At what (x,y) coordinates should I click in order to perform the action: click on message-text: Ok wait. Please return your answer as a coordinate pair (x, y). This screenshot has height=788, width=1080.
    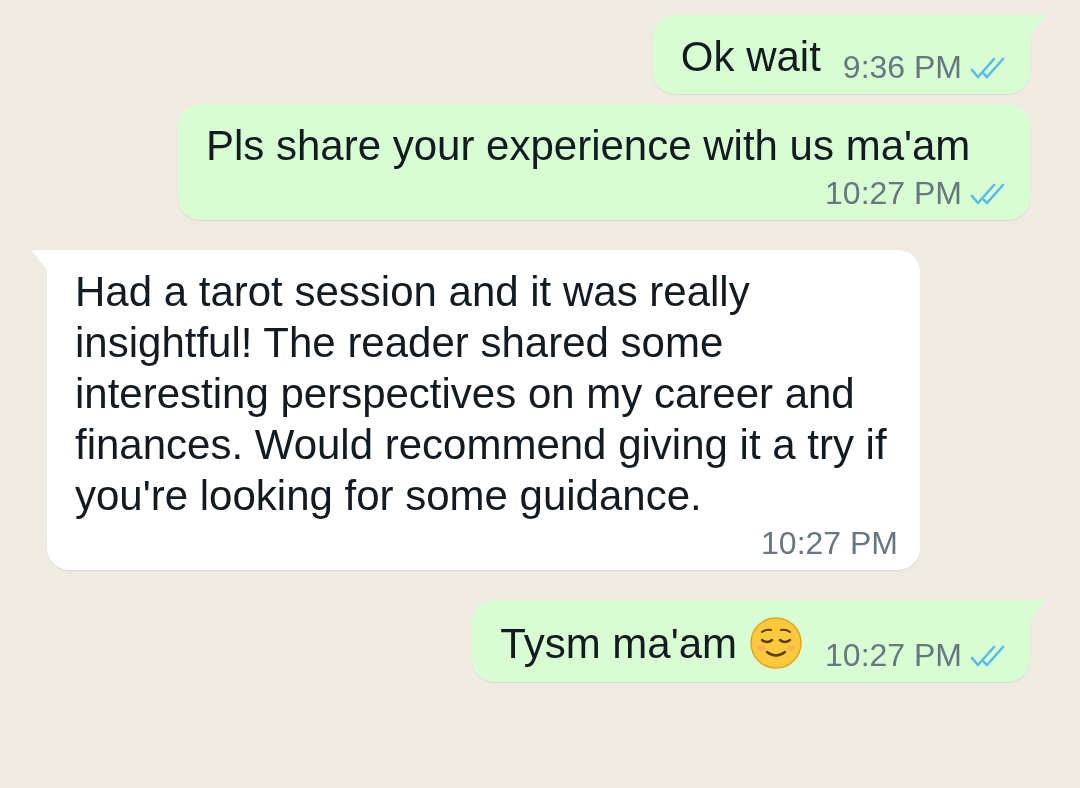
    Looking at the image, I should click on (750, 57).